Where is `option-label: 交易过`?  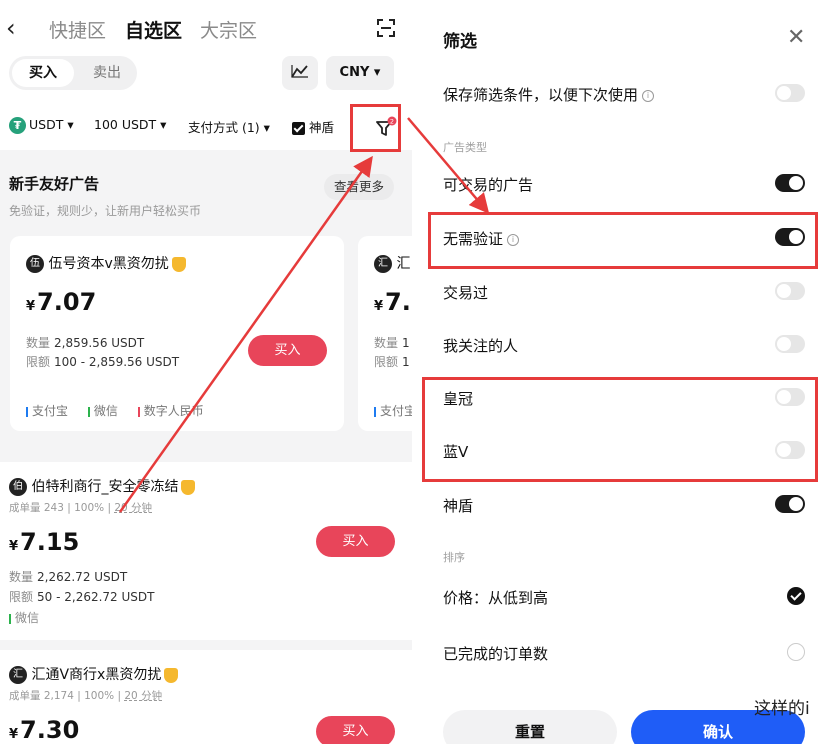
option-label: 交易过 is located at coordinates (466, 293).